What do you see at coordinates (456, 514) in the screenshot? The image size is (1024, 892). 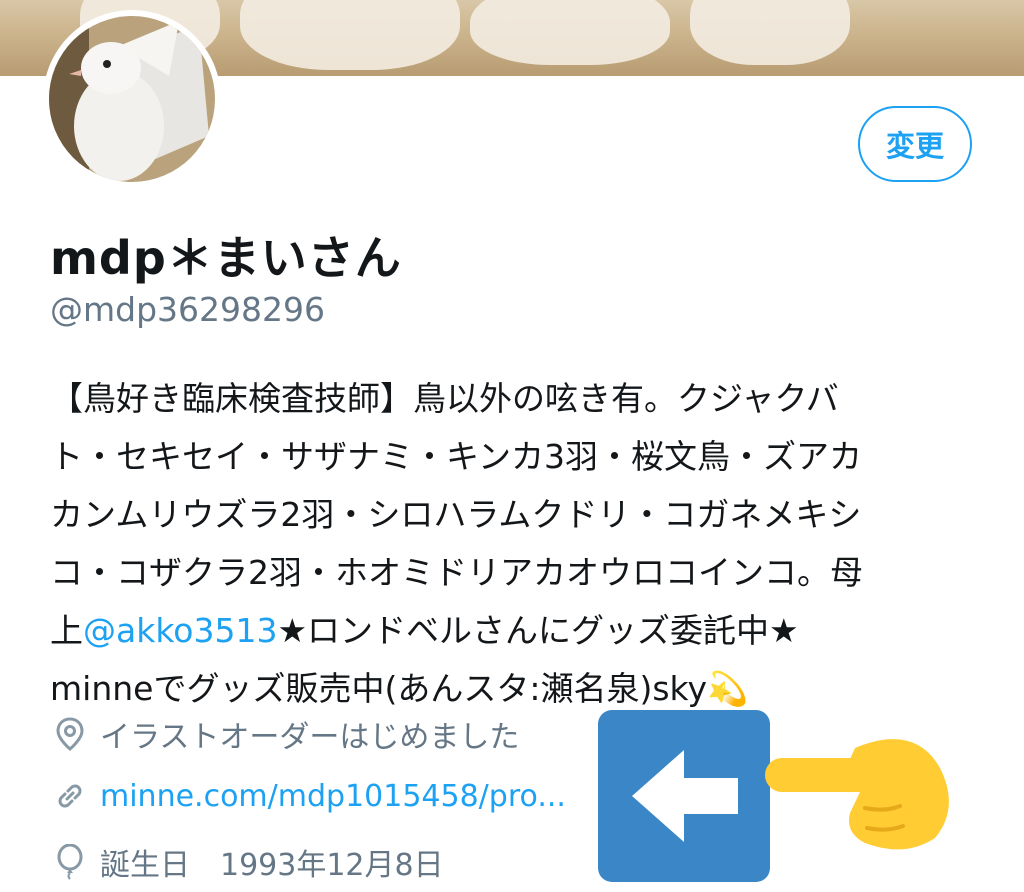 I see `bio-line: カンムリウズラ2羽・シロハラムクドリ・コガネメキシ` at bounding box center [456, 514].